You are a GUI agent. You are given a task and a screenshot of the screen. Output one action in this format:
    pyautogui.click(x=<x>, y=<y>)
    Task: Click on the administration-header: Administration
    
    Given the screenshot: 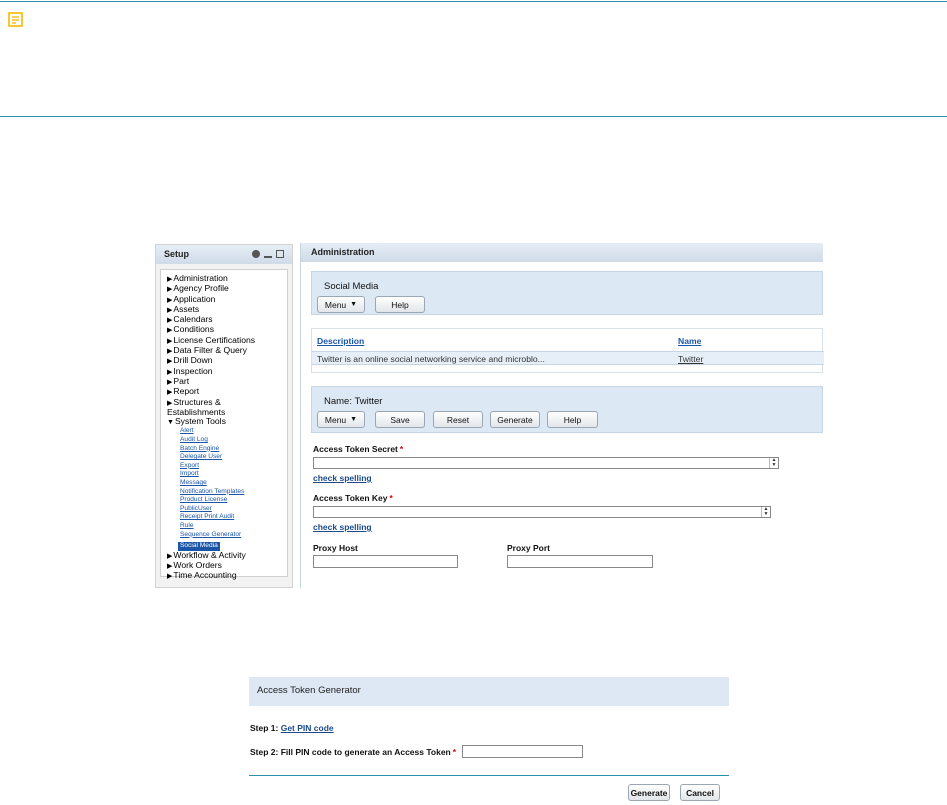 What is the action you would take?
    pyautogui.click(x=562, y=252)
    